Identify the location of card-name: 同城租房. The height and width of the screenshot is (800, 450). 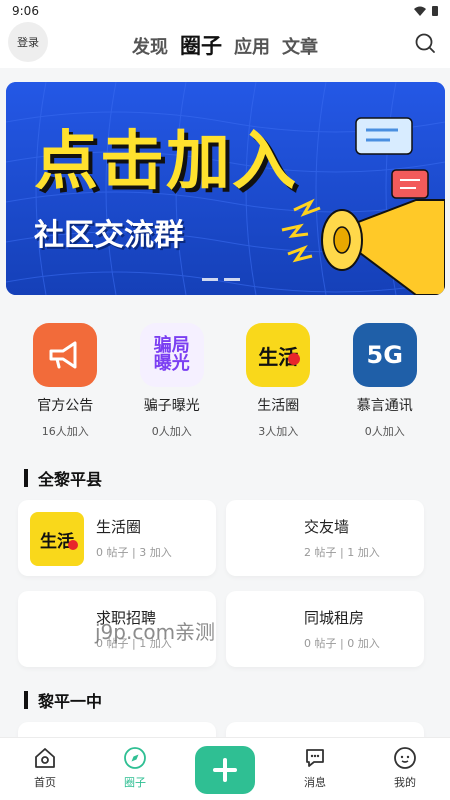
(334, 618).